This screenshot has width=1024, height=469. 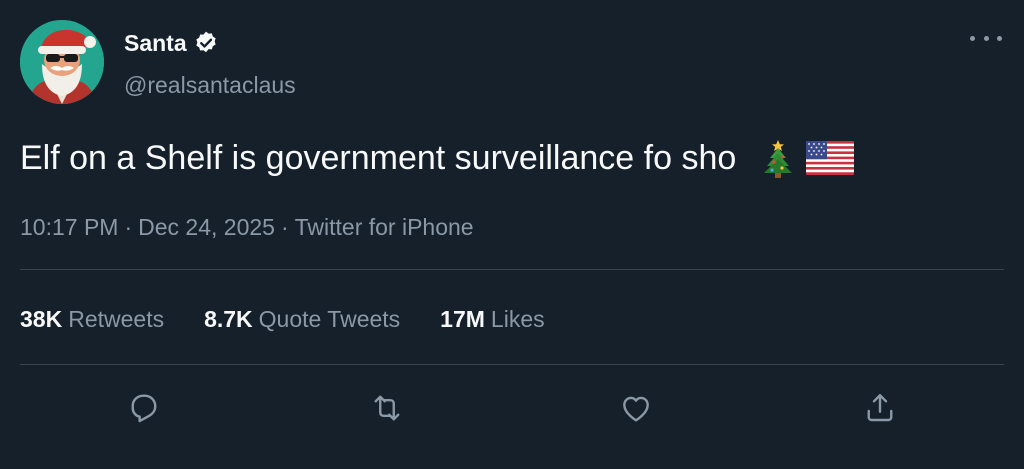 What do you see at coordinates (228, 319) in the screenshot?
I see `quote-tweets-count: 8.7K` at bounding box center [228, 319].